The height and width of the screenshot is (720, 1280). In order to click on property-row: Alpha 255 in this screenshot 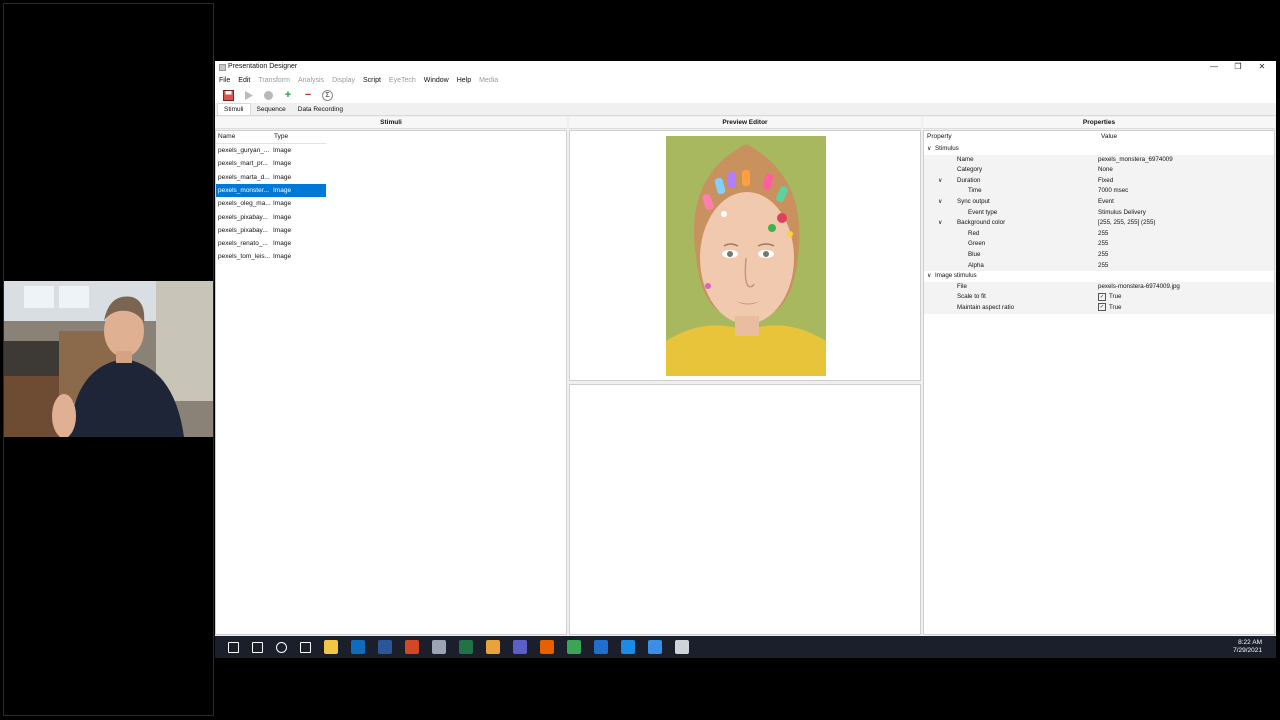, I will do `click(1099, 266)`.